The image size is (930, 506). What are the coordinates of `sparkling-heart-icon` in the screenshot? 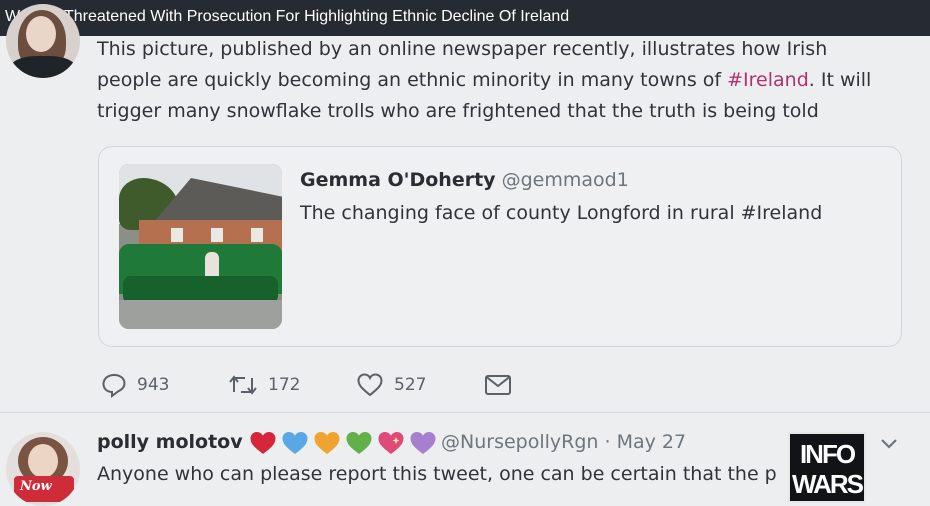 It's located at (391, 443).